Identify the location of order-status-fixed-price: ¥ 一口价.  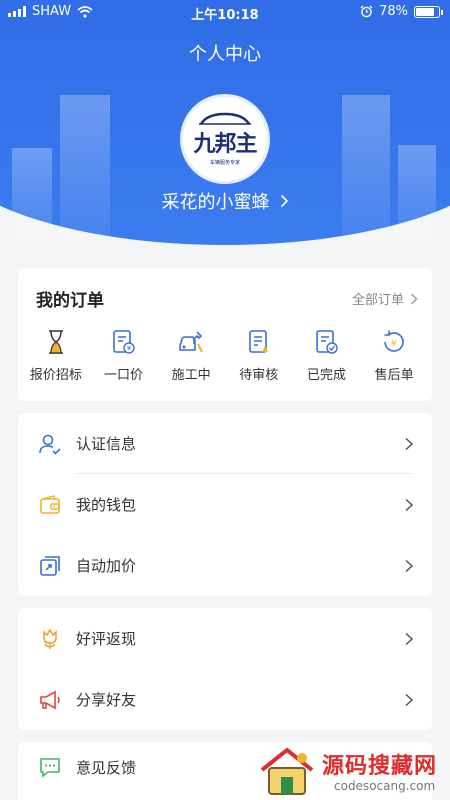
(123, 355).